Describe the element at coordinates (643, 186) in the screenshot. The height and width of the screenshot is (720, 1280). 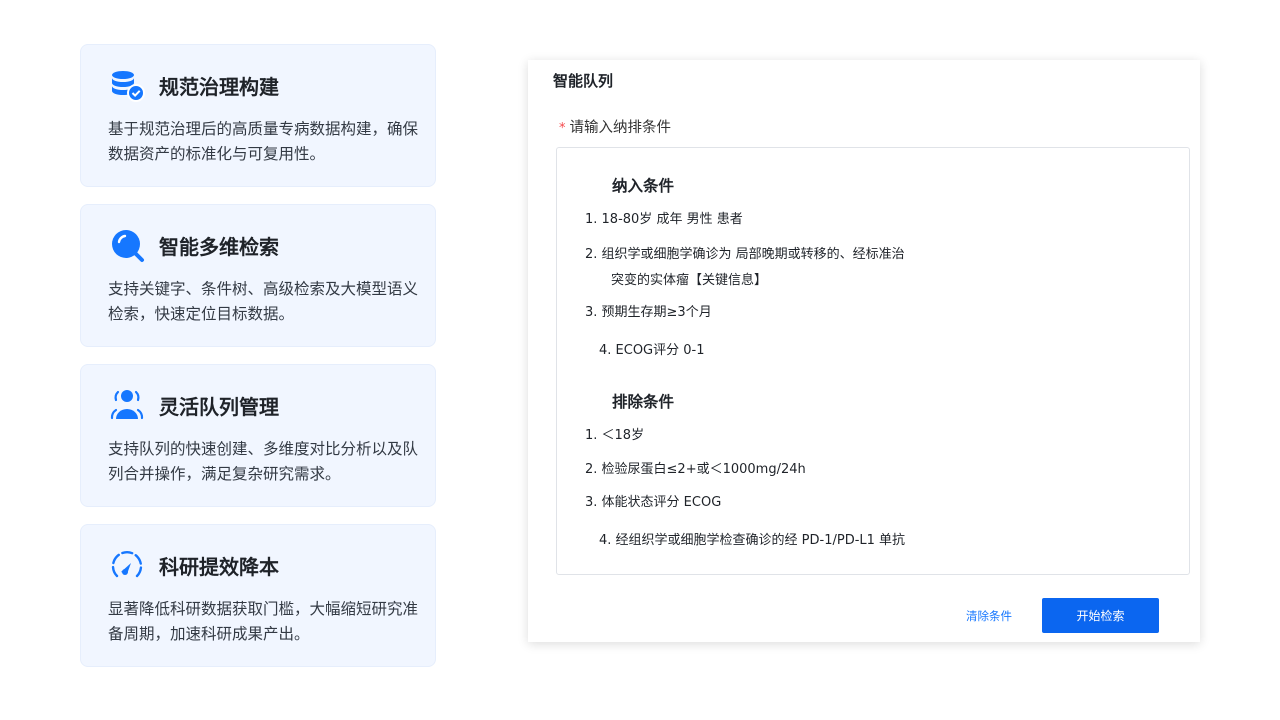
I see `inclusion-title: 纳入条件` at that location.